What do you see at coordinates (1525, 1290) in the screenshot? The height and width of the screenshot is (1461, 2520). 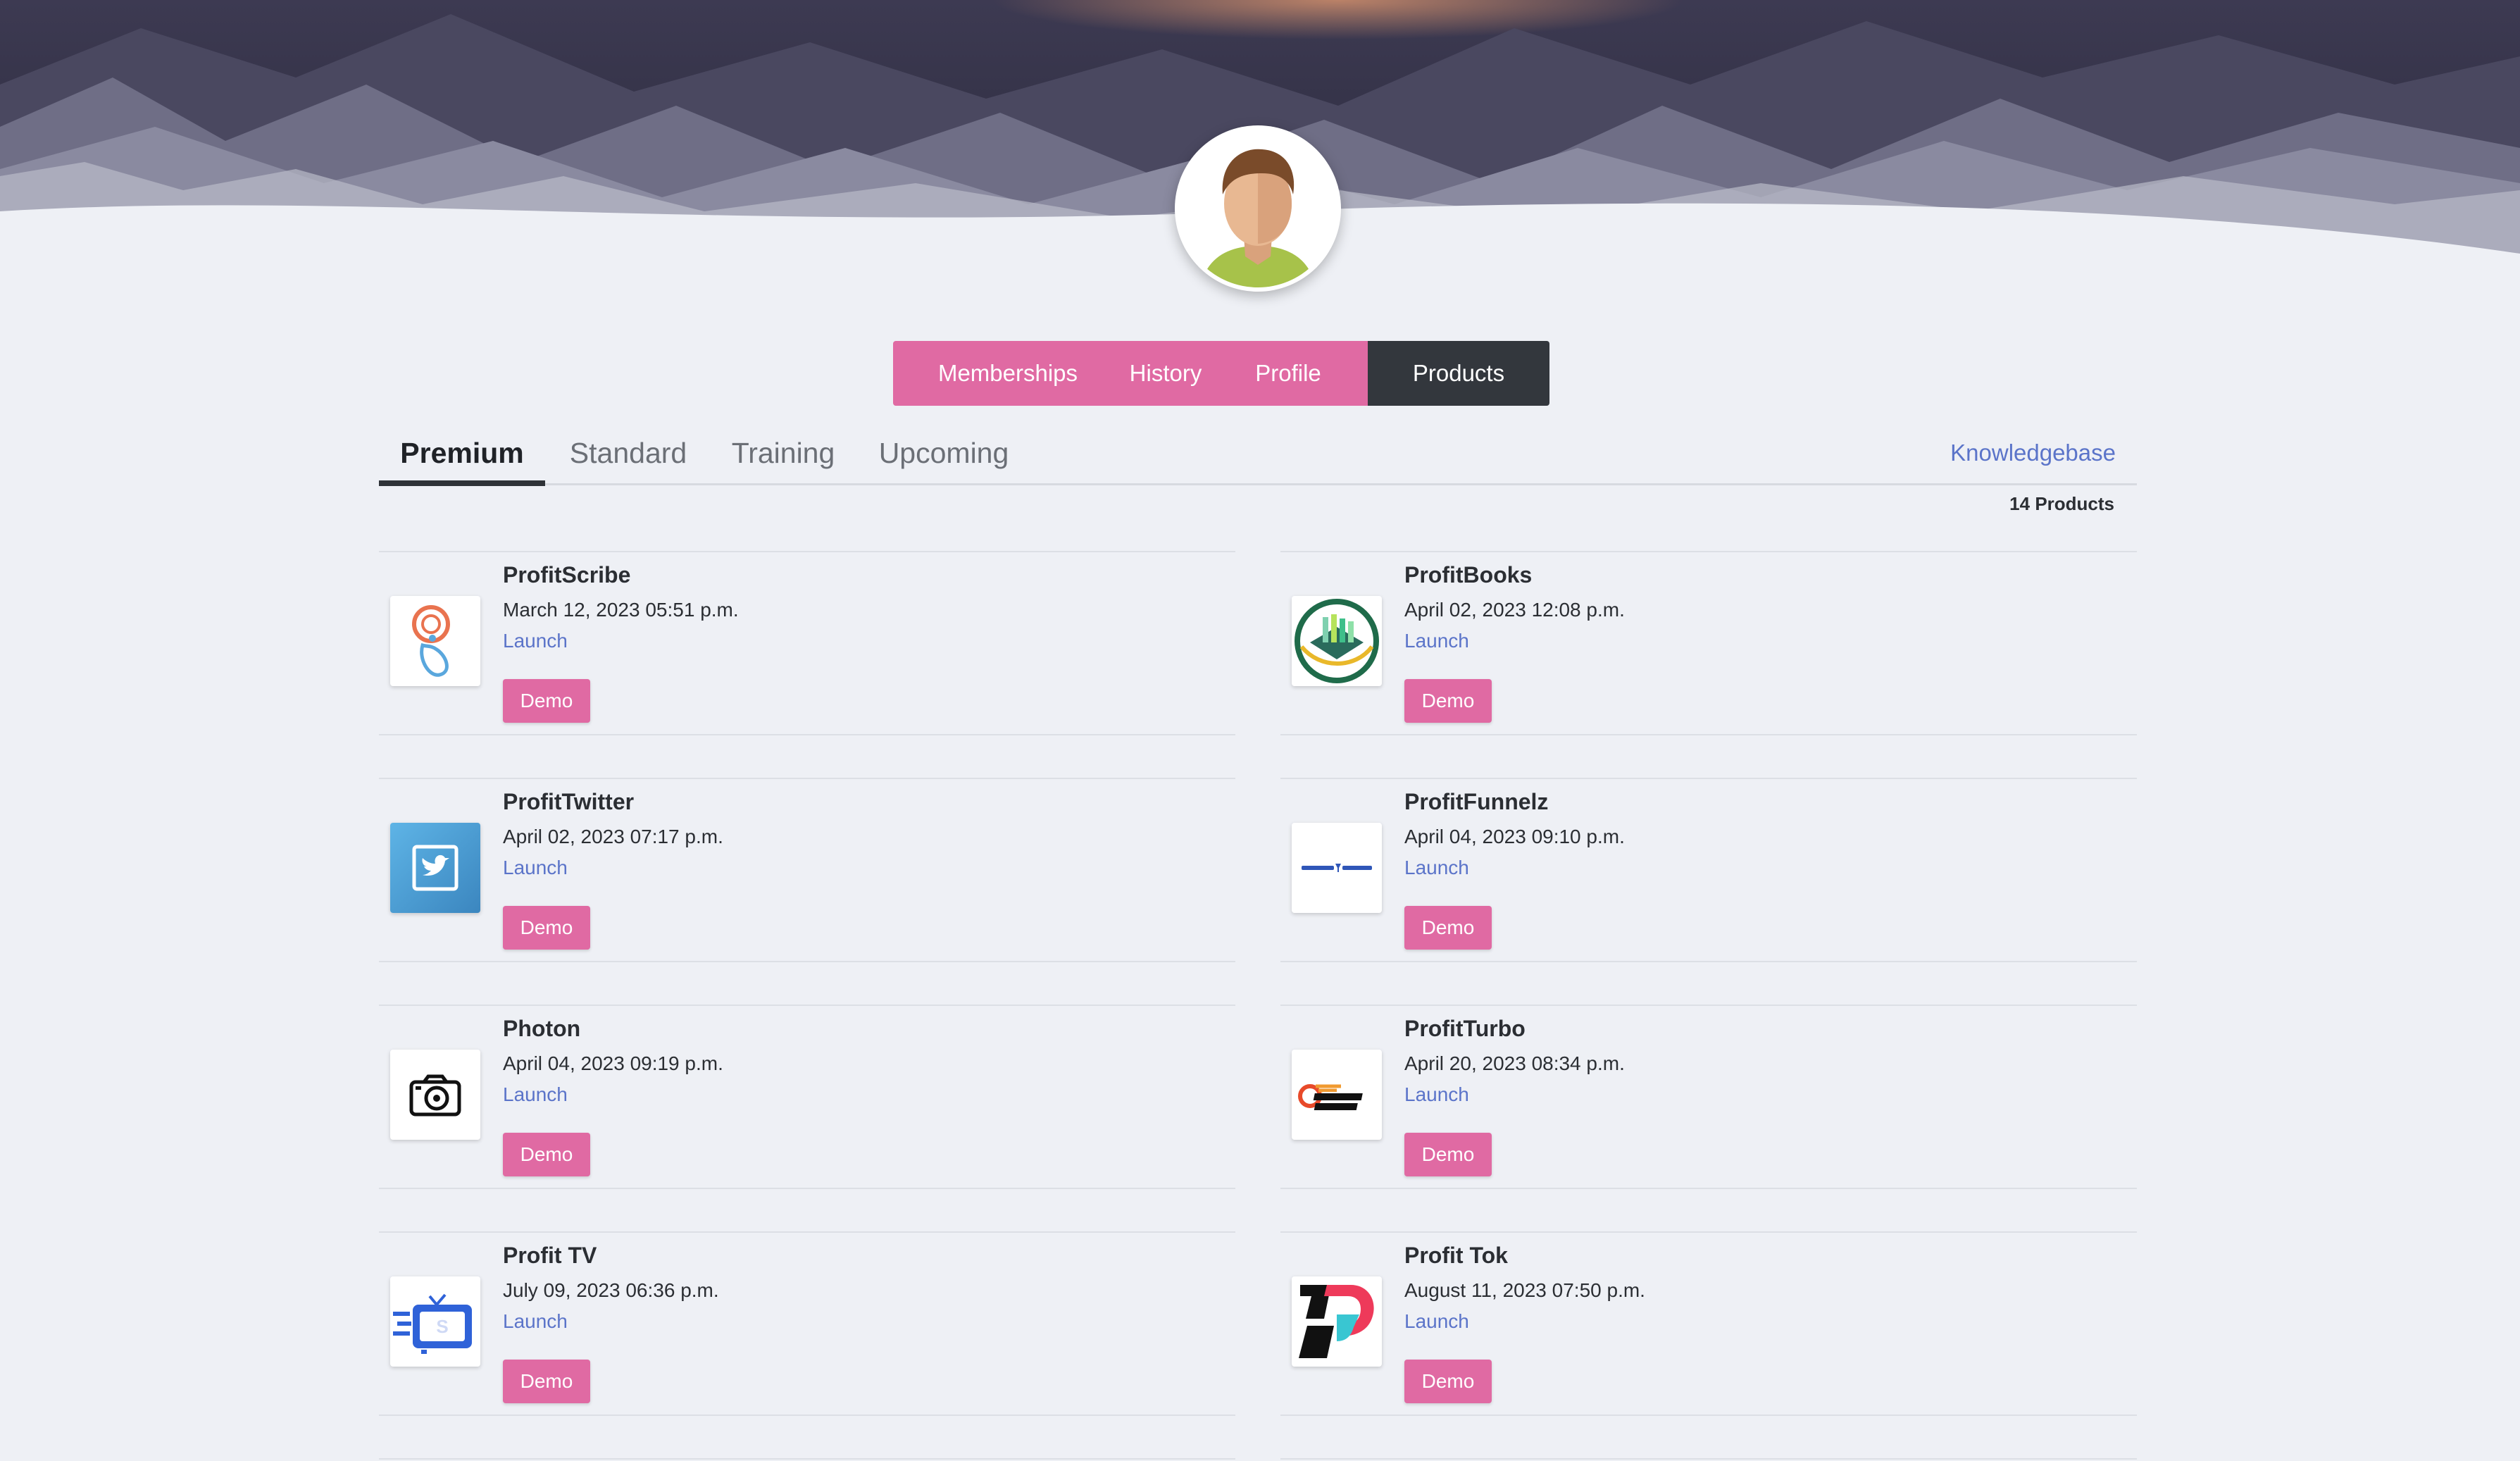 I see `product-date: August 11, 2023 07:50 p.m.` at bounding box center [1525, 1290].